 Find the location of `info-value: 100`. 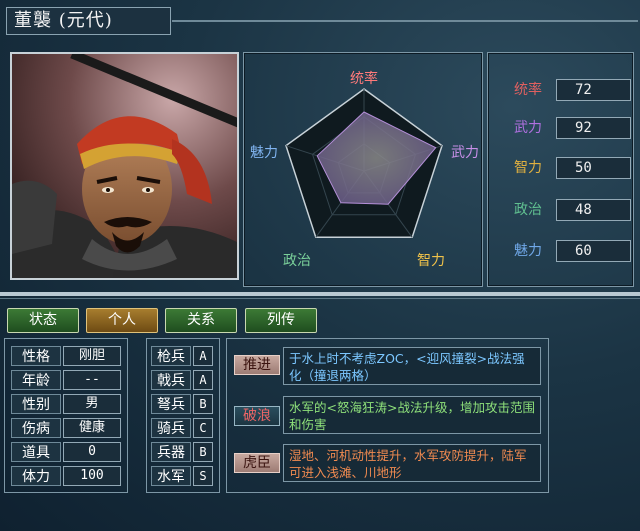

info-value: 100 is located at coordinates (92, 476).